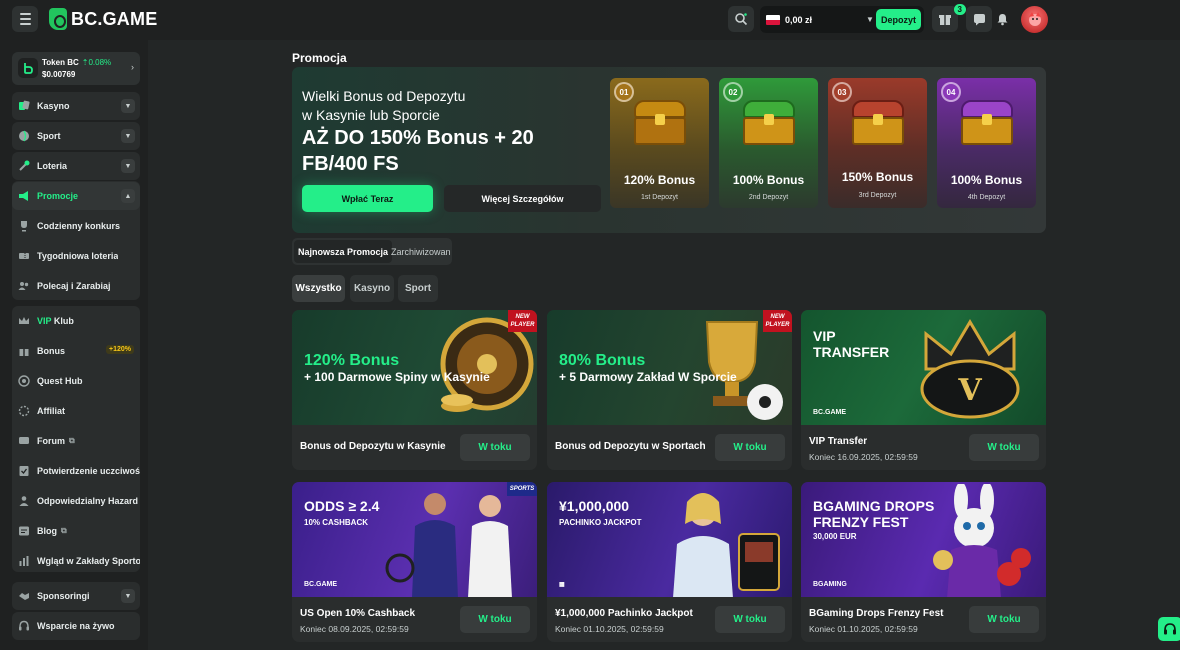 This screenshot has height=650, width=1180. Describe the element at coordinates (358, 613) in the screenshot. I see `promo-card-title: US Open 10% Cashback` at that location.